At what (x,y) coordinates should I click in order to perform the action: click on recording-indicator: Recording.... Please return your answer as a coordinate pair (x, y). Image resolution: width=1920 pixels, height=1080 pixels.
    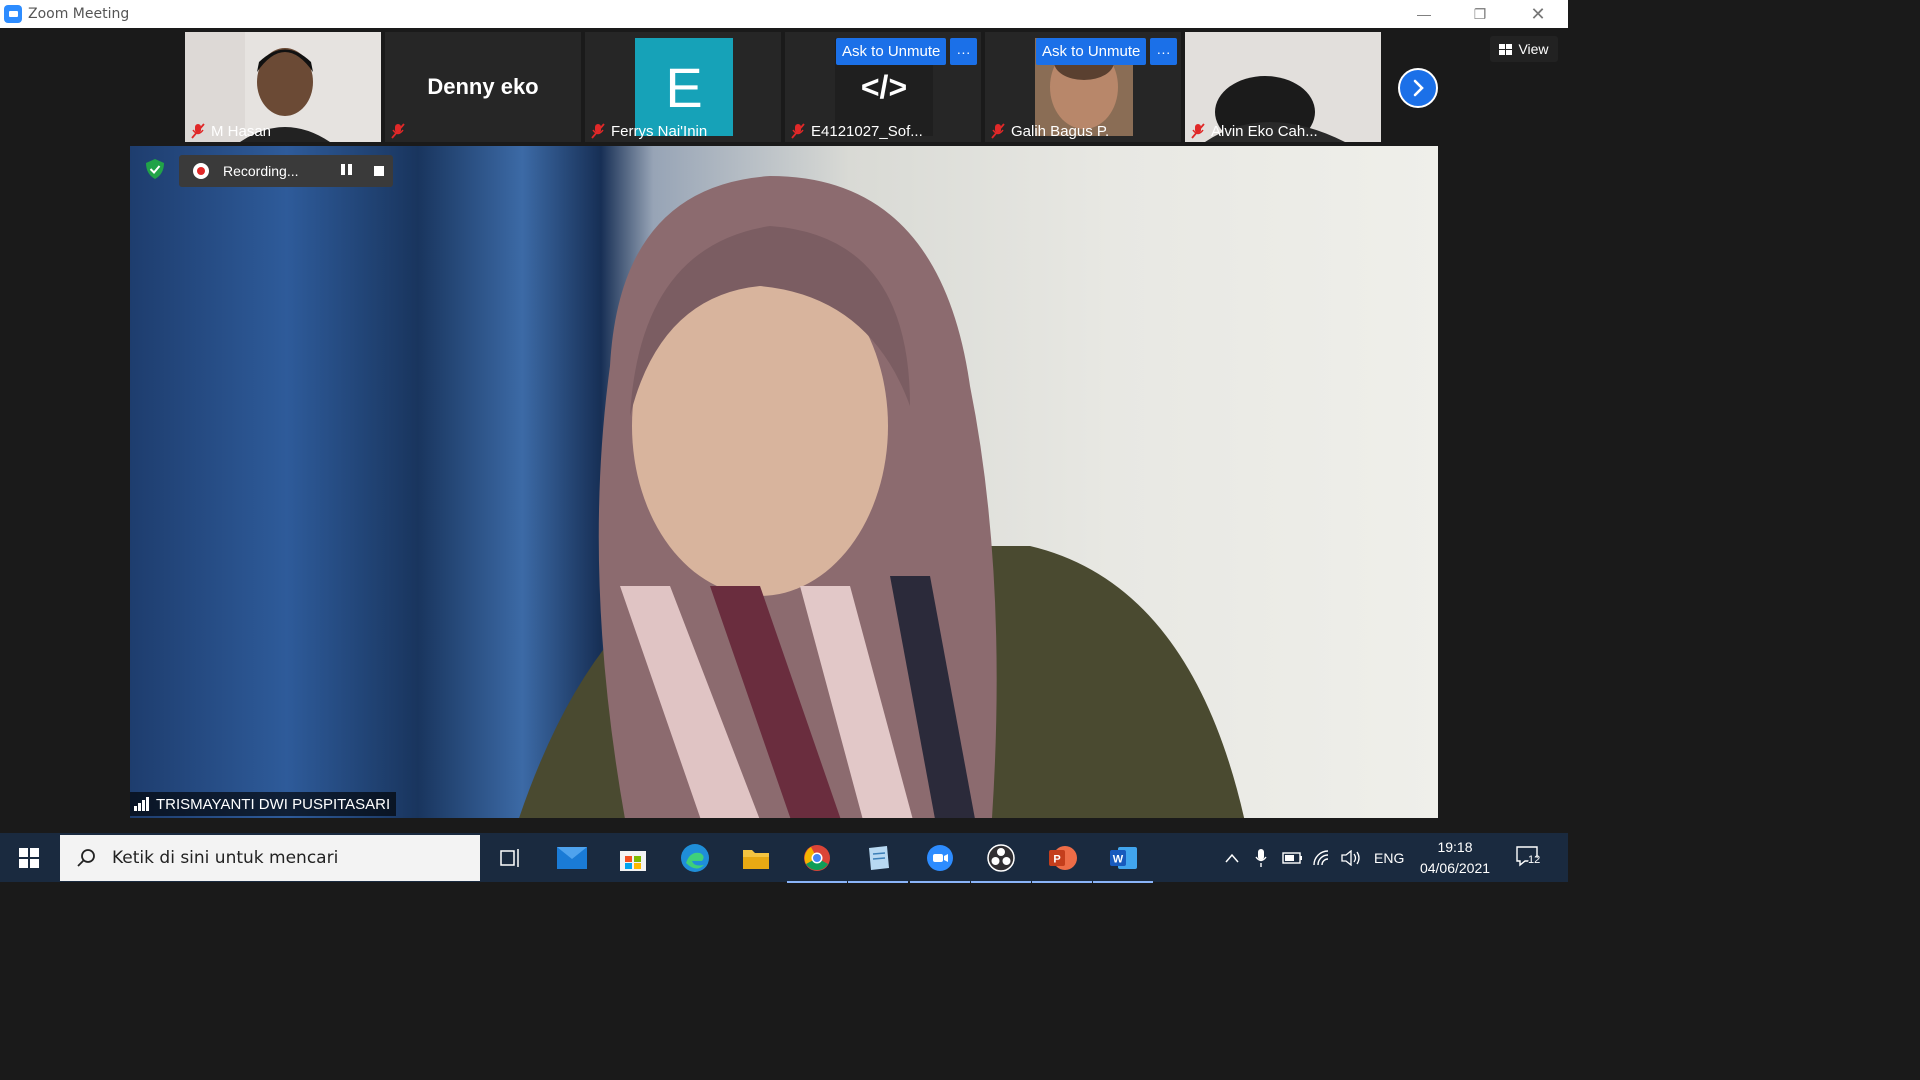
    Looking at the image, I should click on (286, 171).